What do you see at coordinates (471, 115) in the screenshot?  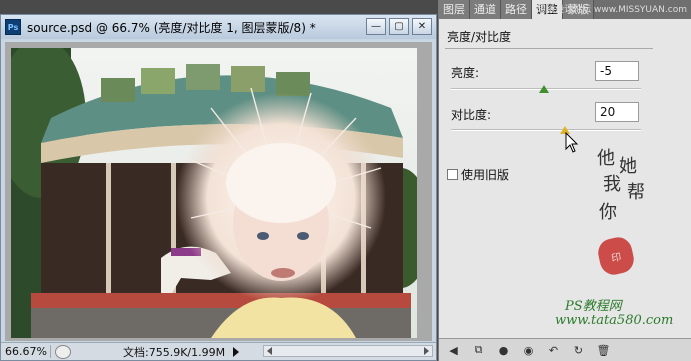 I see `contrast-label: 对比度:` at bounding box center [471, 115].